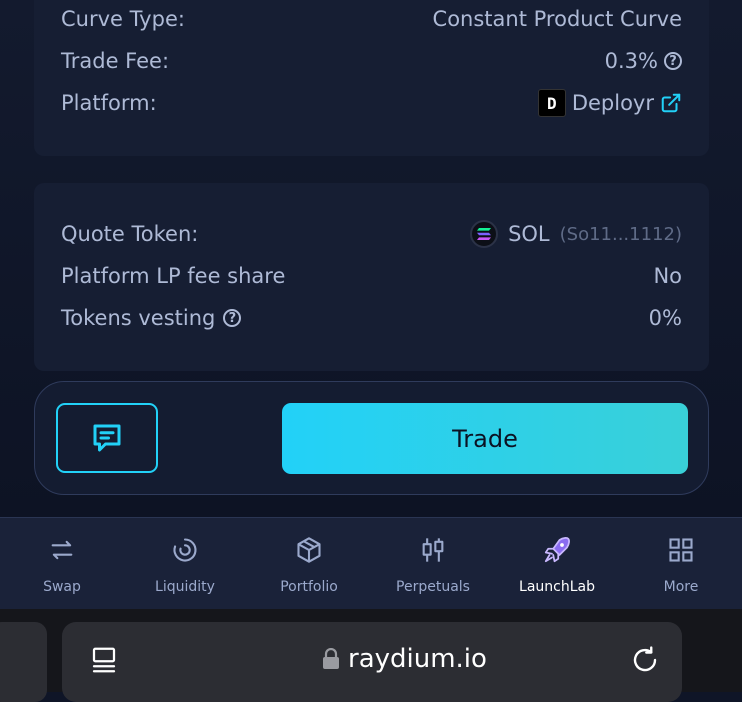 The image size is (742, 702). What do you see at coordinates (681, 550) in the screenshot?
I see `grid-icon` at bounding box center [681, 550].